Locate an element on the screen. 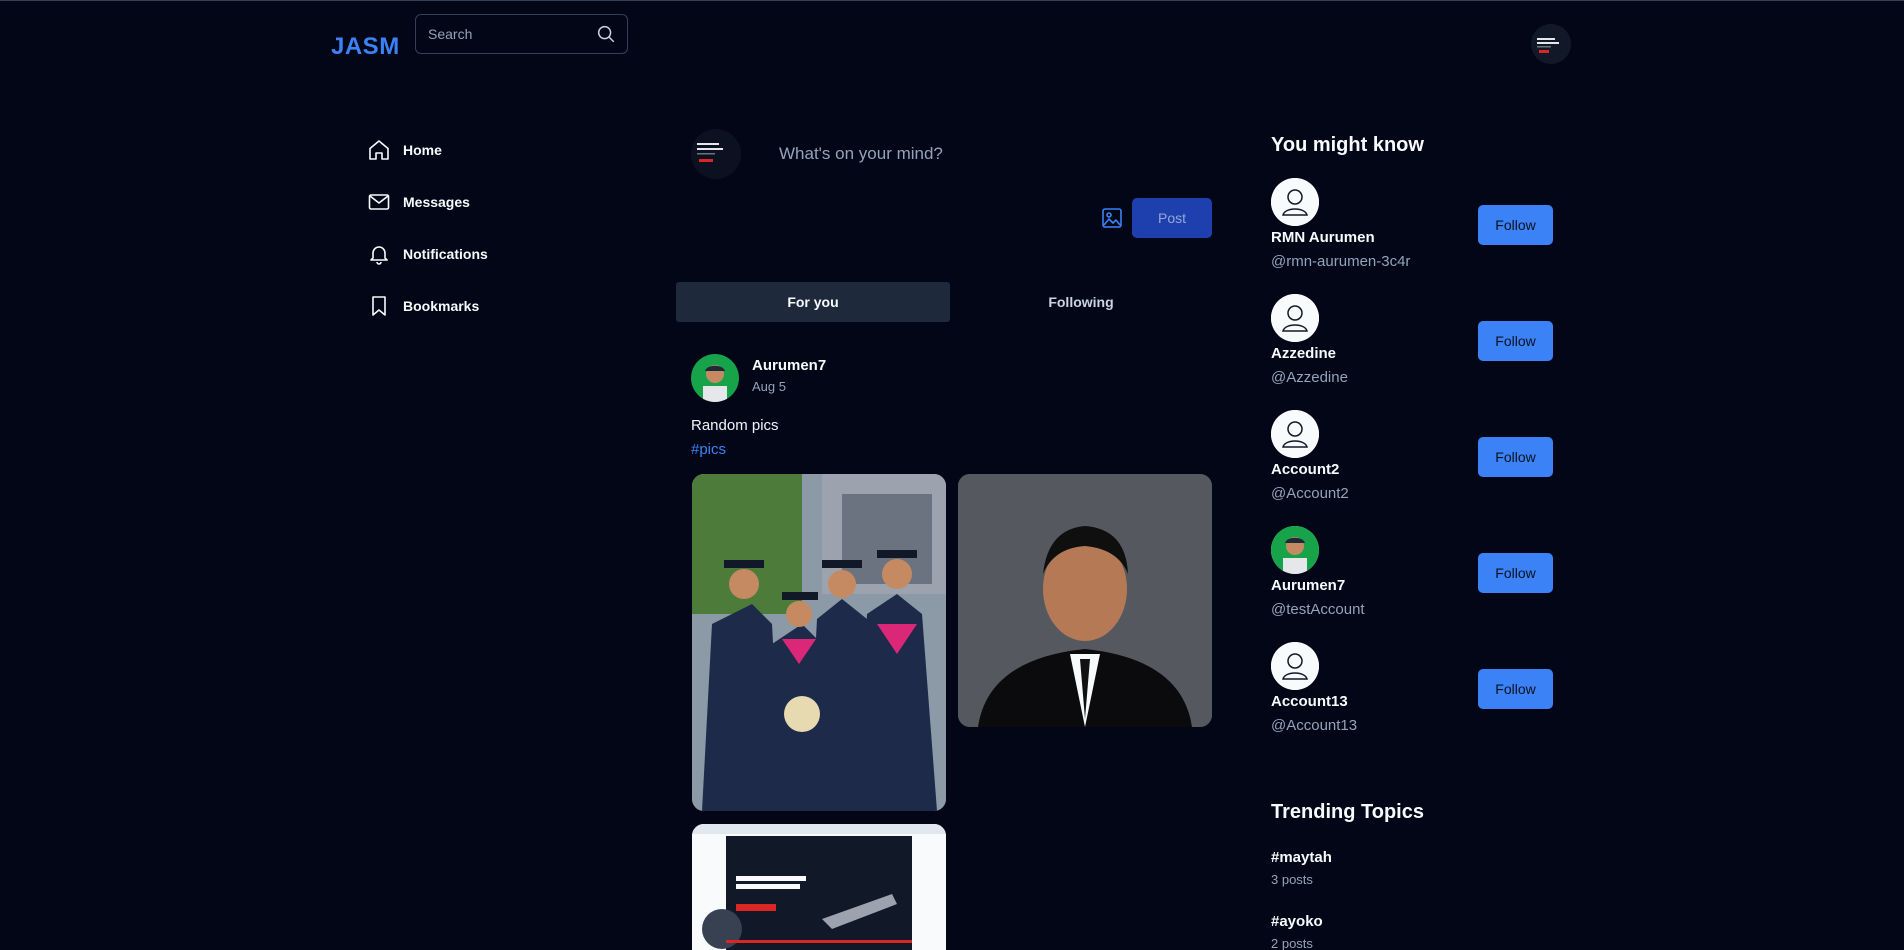 This screenshot has width=1904, height=950. composer-avatar is located at coordinates (716, 154).